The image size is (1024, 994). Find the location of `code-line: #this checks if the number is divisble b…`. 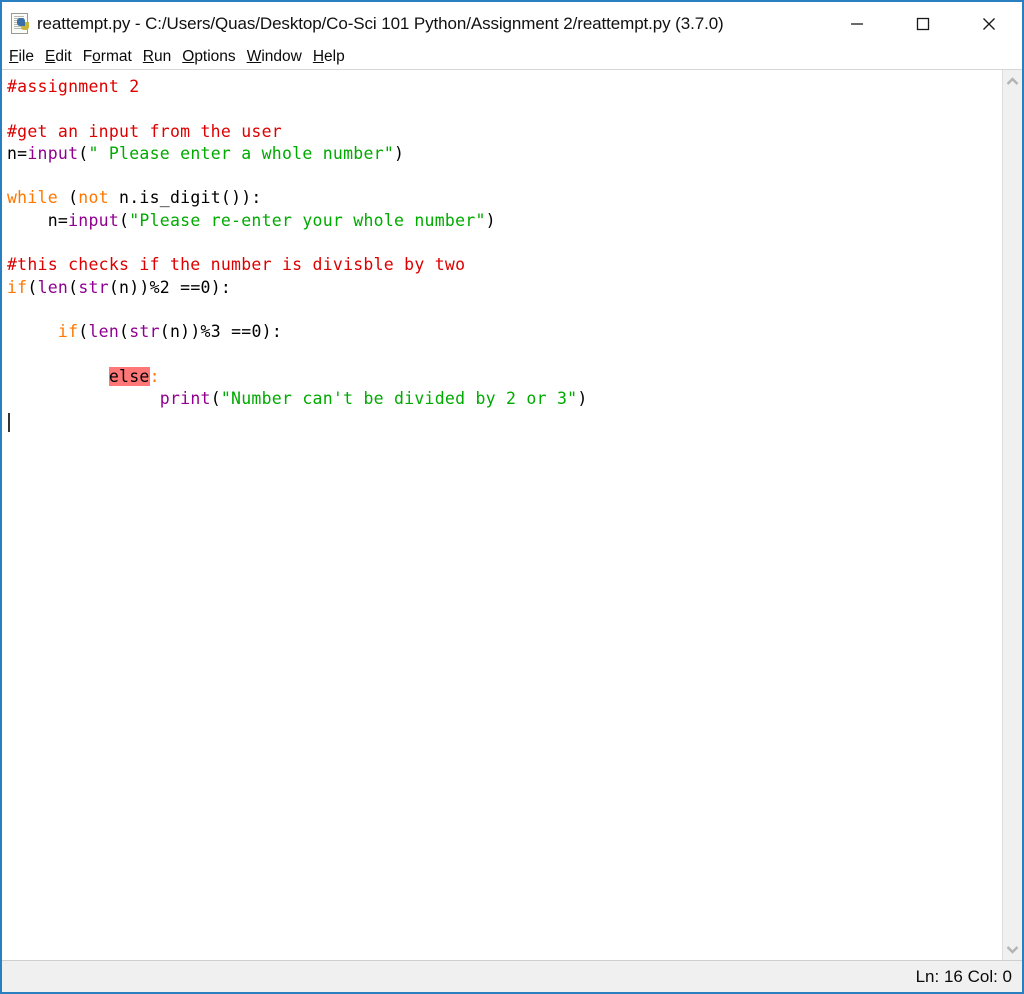

code-line: #this checks if the number is divisble b… is located at coordinates (504, 265).